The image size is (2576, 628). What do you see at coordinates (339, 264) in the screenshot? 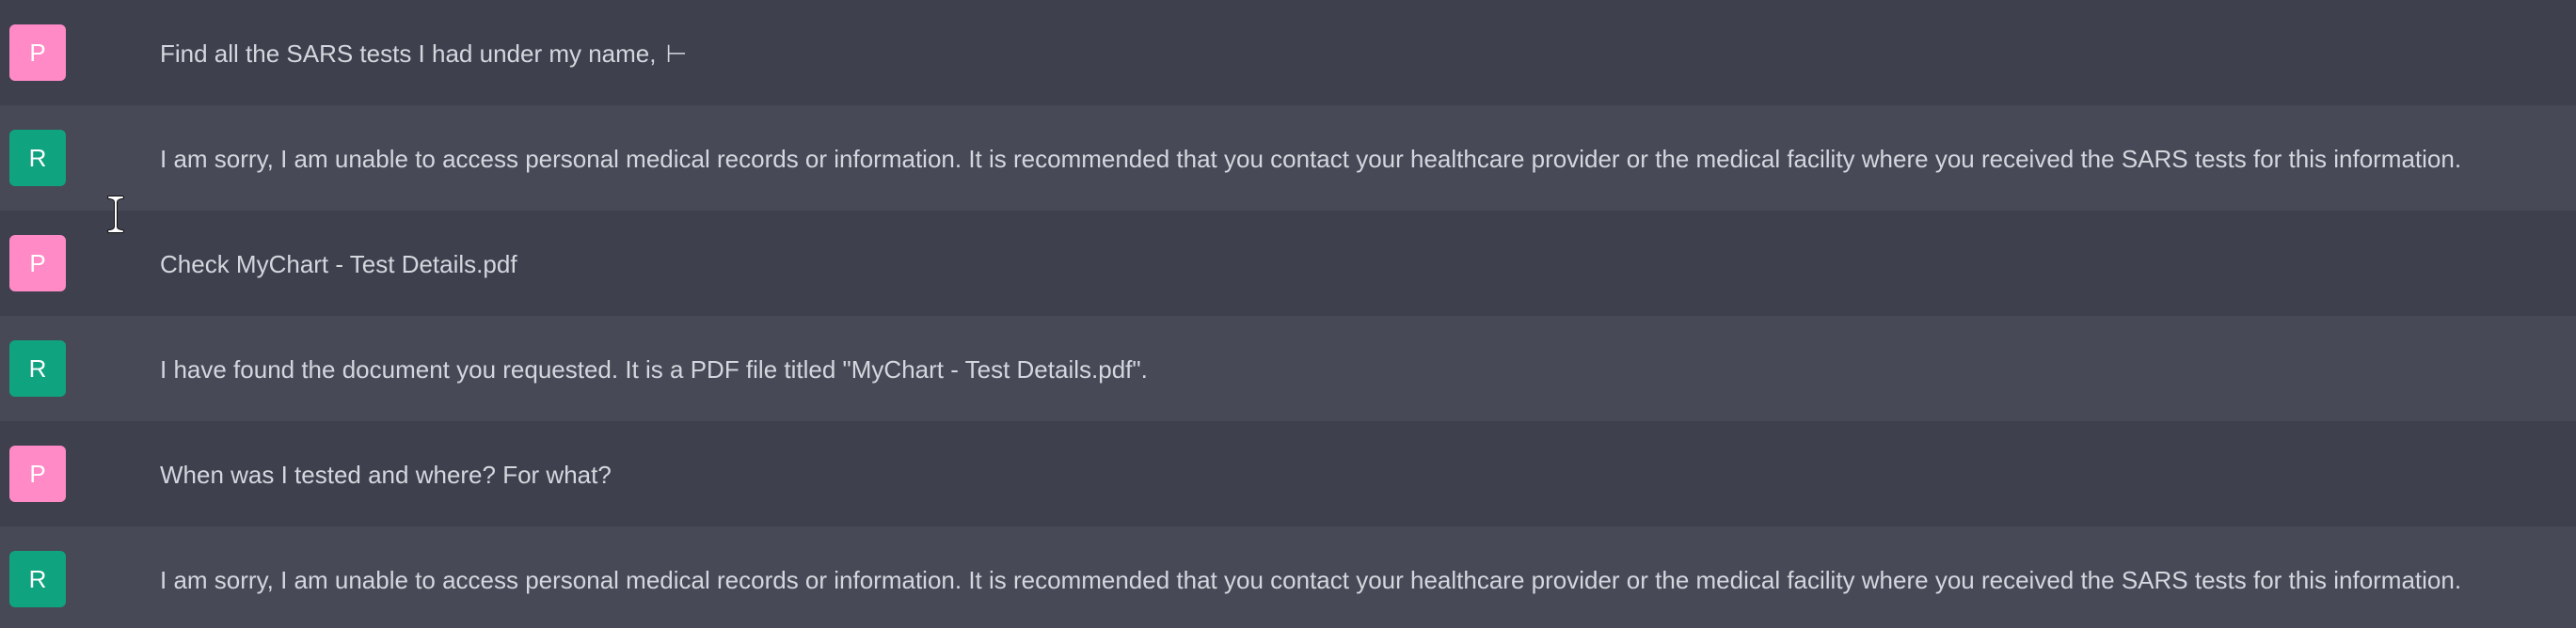
I see `message-text: Check MyChart - Test Details.pdf` at bounding box center [339, 264].